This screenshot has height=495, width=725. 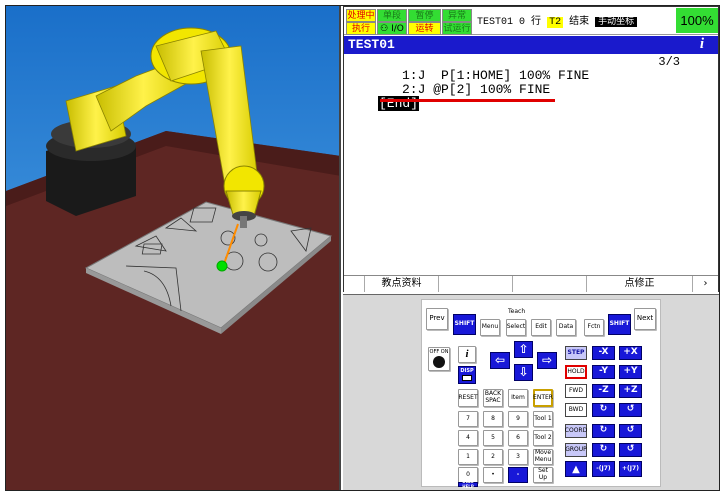 I want to click on io-icon: ⚇, so click(x=386, y=29).